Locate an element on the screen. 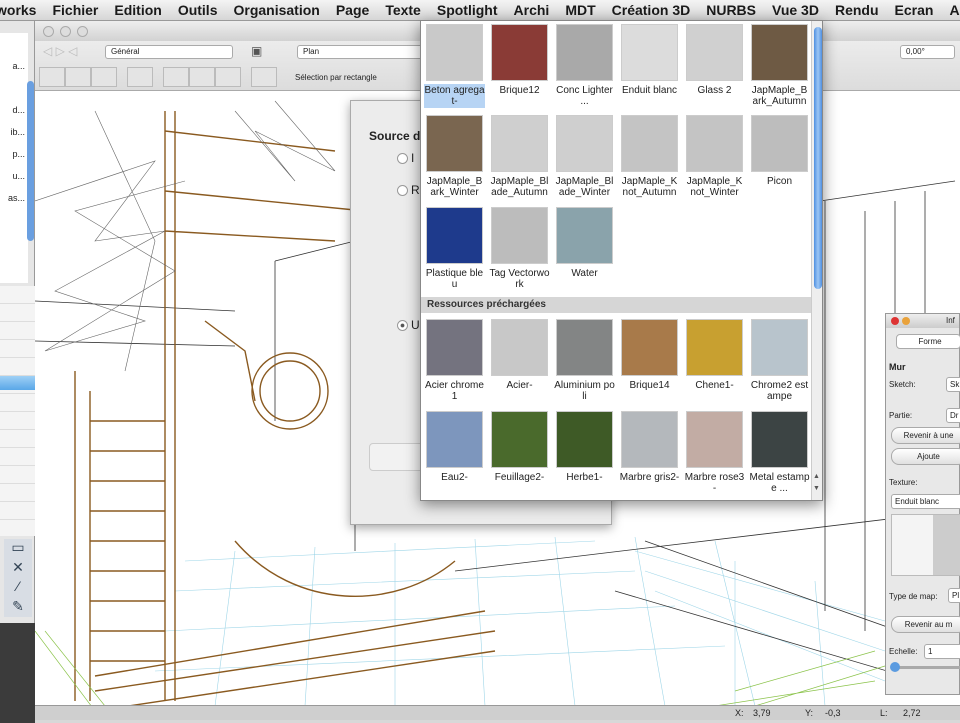 Image resolution: width=960 pixels, height=723 pixels. pen-tool-icon: ✎ is located at coordinates (18, 608).